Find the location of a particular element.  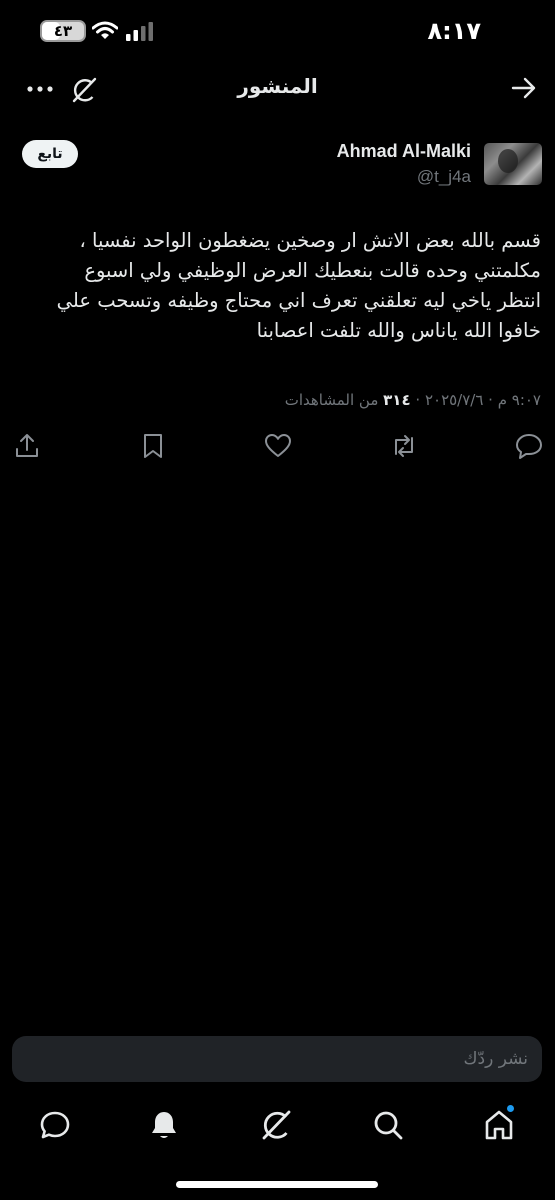

messages-icon is located at coordinates (55, 1125).